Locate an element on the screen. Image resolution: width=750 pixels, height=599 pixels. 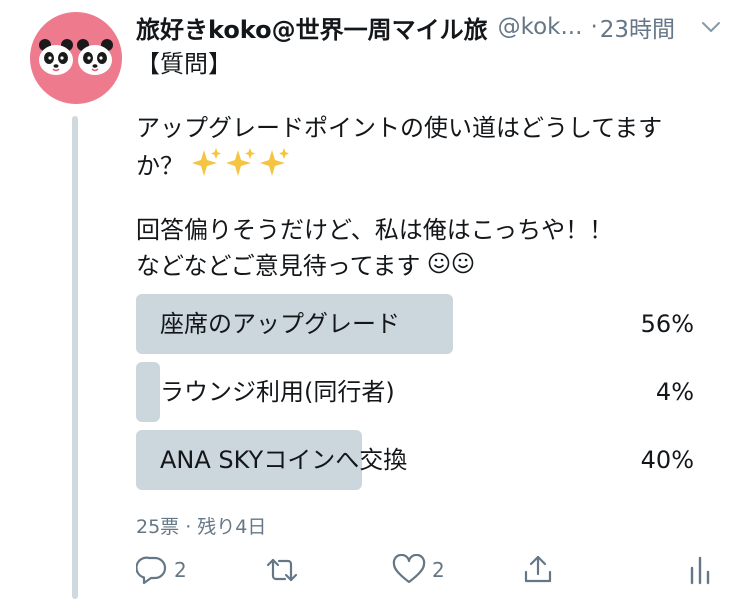
poll-option-3: ANA SKYコインへ交換 40% is located at coordinates (419, 460).